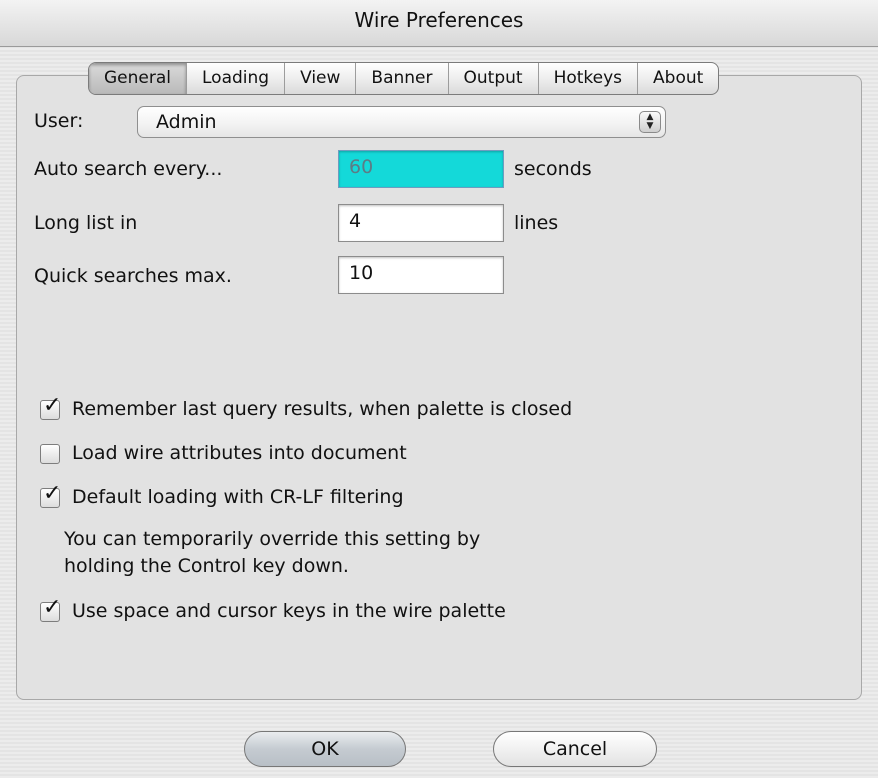  Describe the element at coordinates (50, 454) in the screenshot. I see `load-attributes-checkbox` at that location.